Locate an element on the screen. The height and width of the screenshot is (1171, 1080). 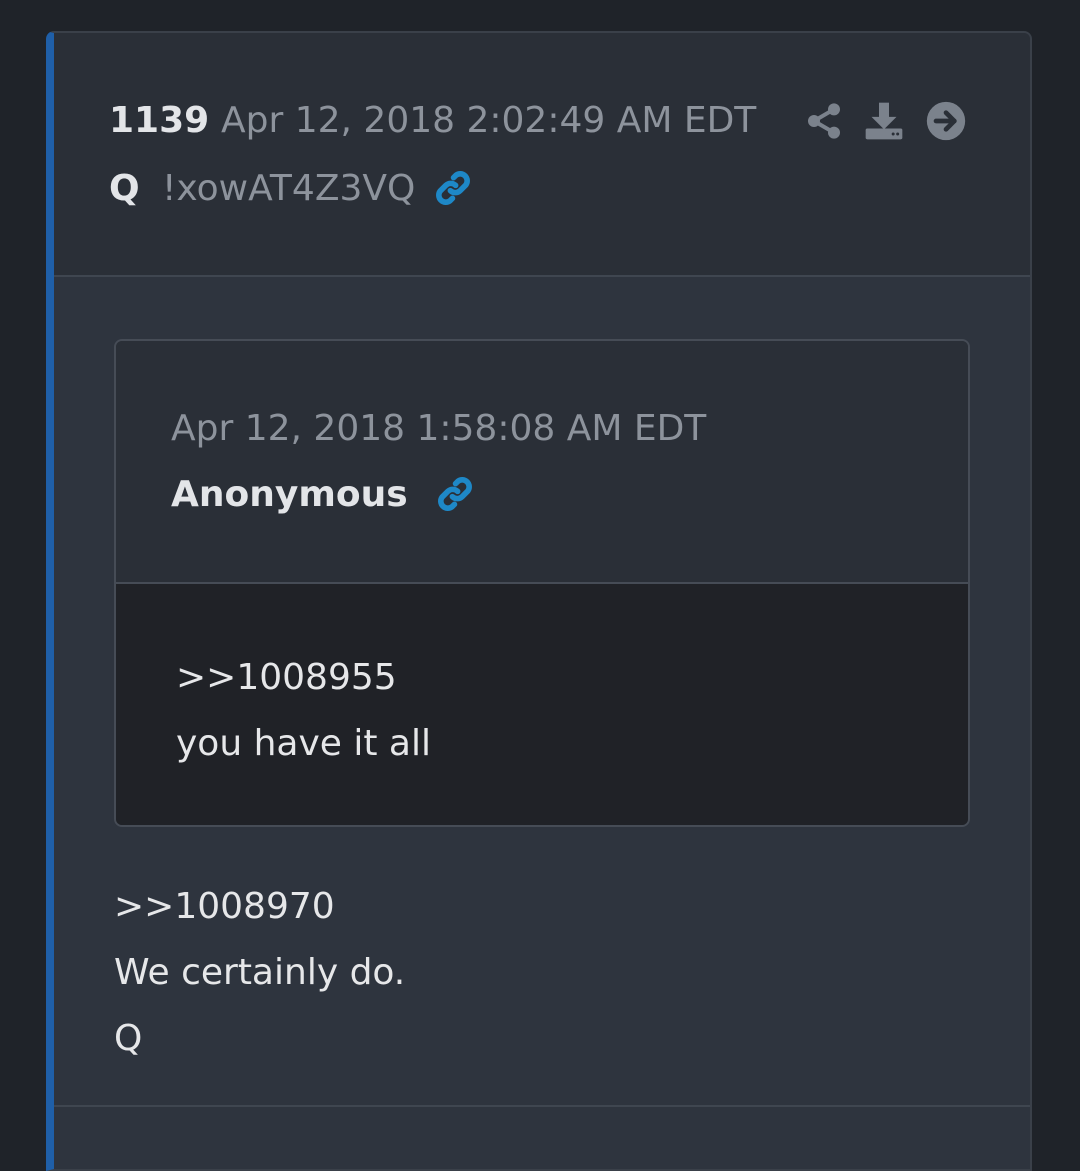
arrow-right-circle-icon is located at coordinates (946, 121).